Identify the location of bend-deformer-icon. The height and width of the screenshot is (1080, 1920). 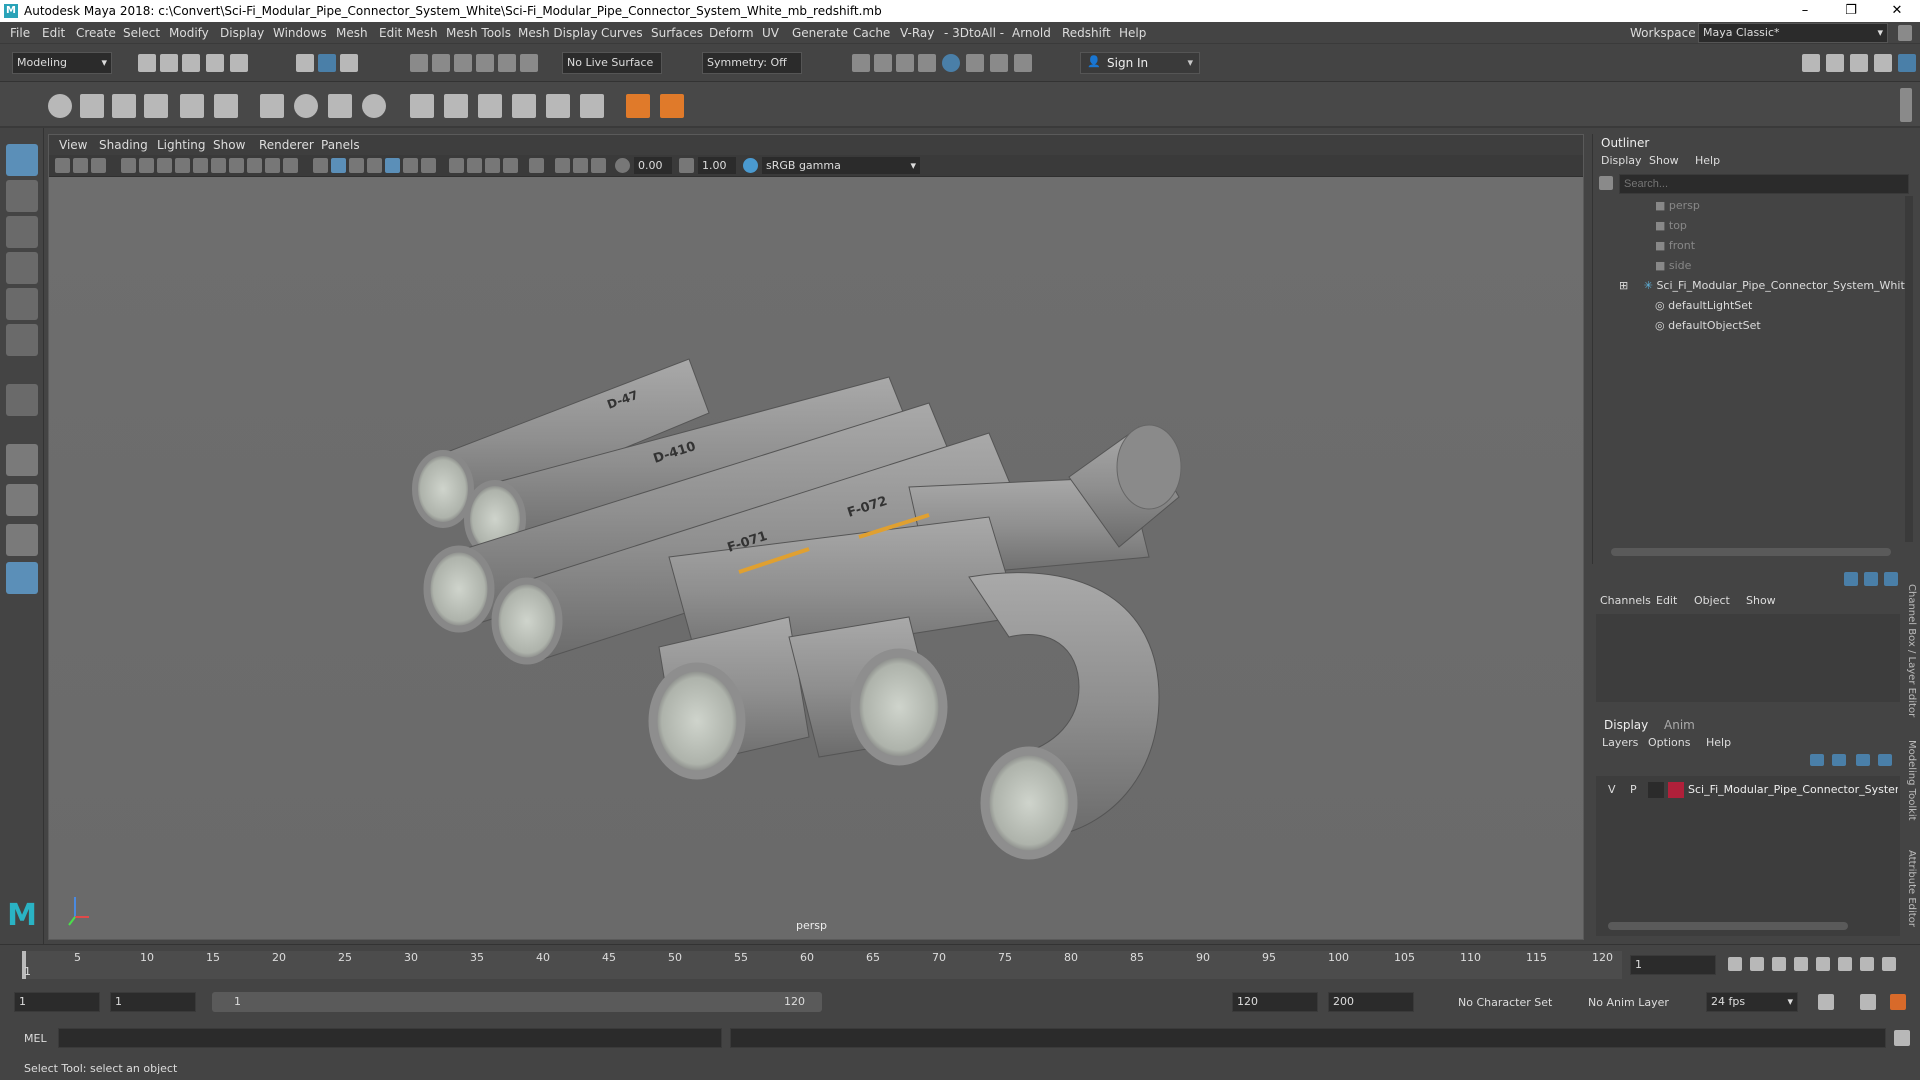
(422, 106).